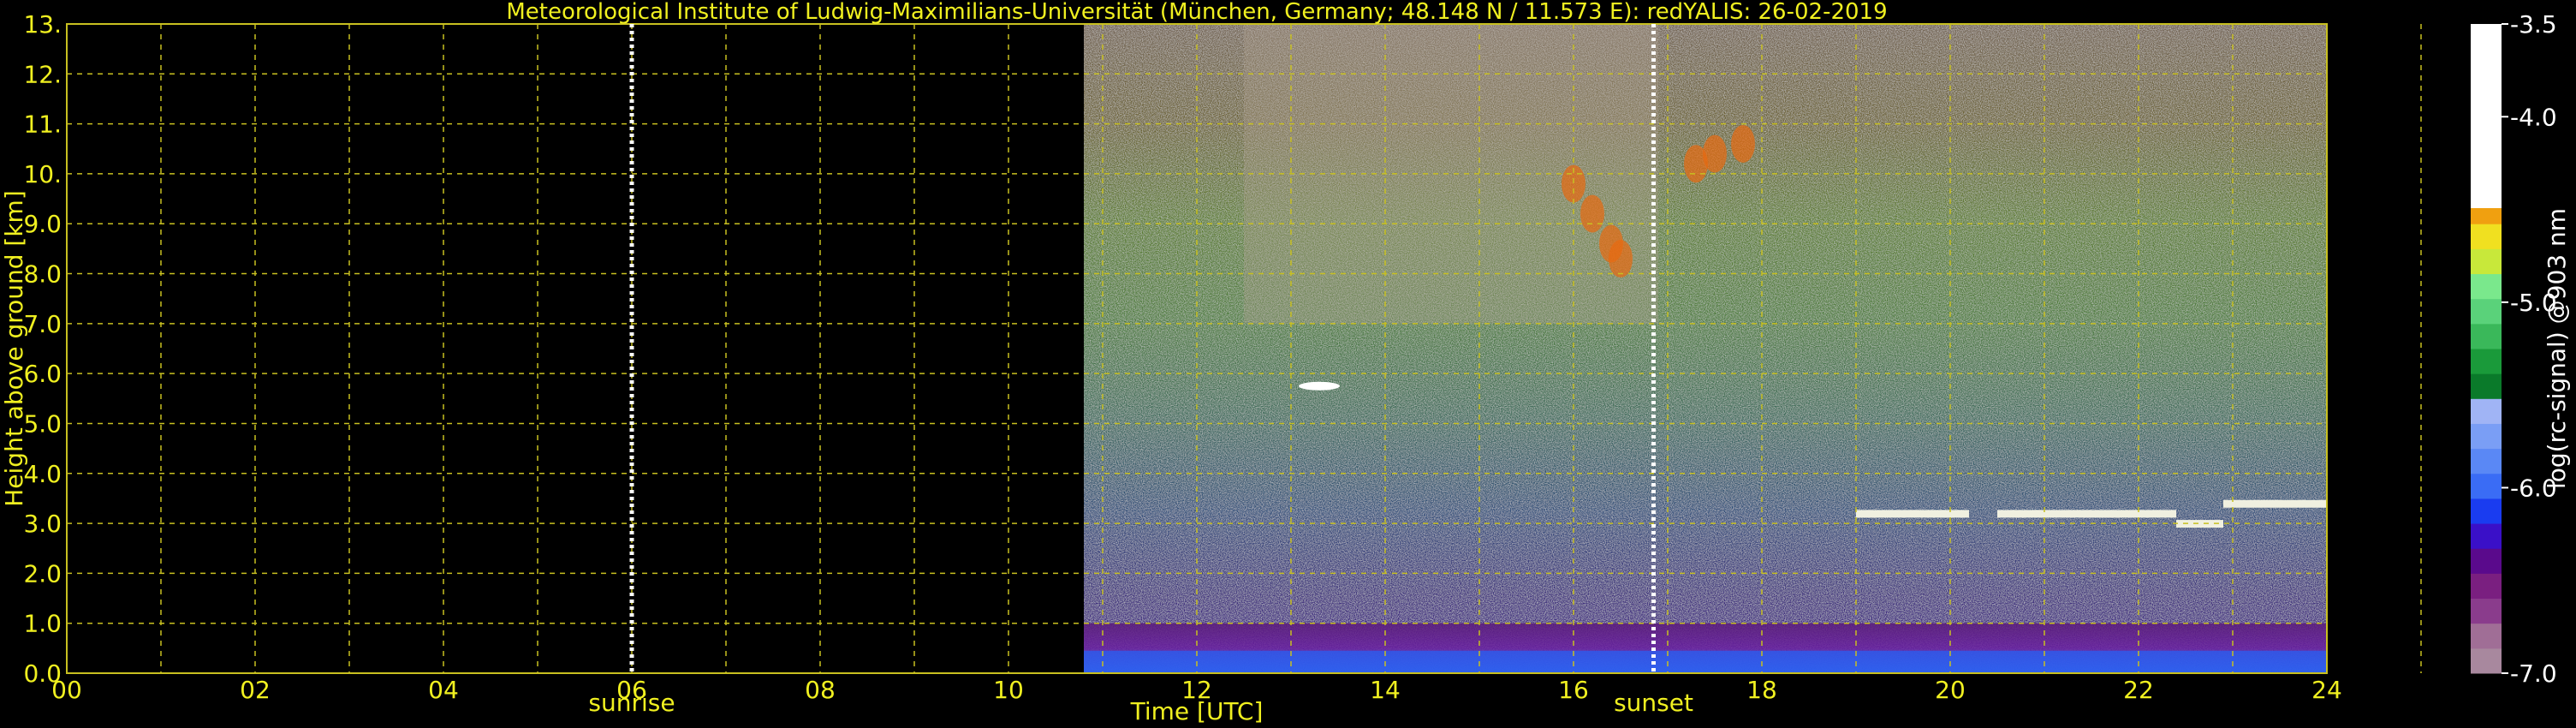  I want to click on x-tick-label: 02, so click(256, 690).